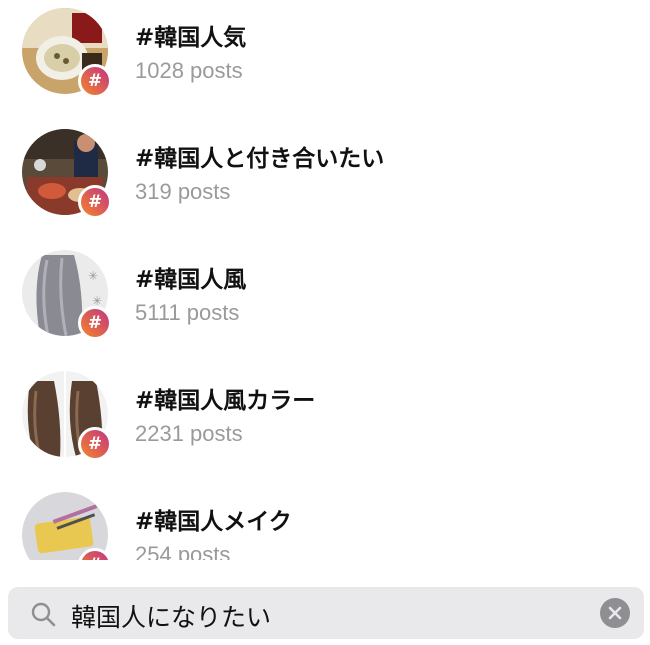 The image size is (650, 645). What do you see at coordinates (187, 312) in the screenshot?
I see `hashtag-post-count: 5111 posts` at bounding box center [187, 312].